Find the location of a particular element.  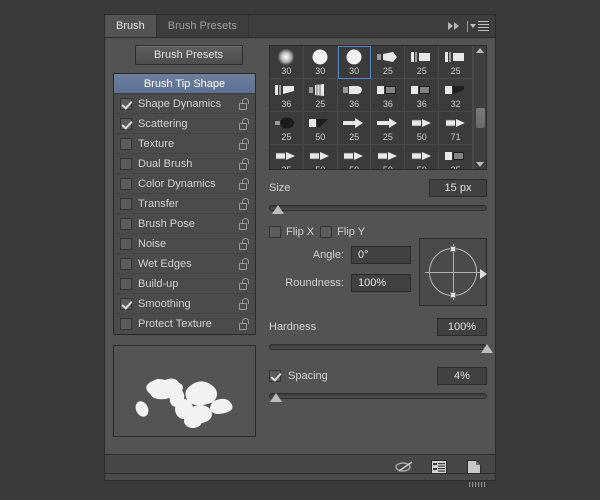

brush-tip-cell: 71 is located at coordinates (456, 128).